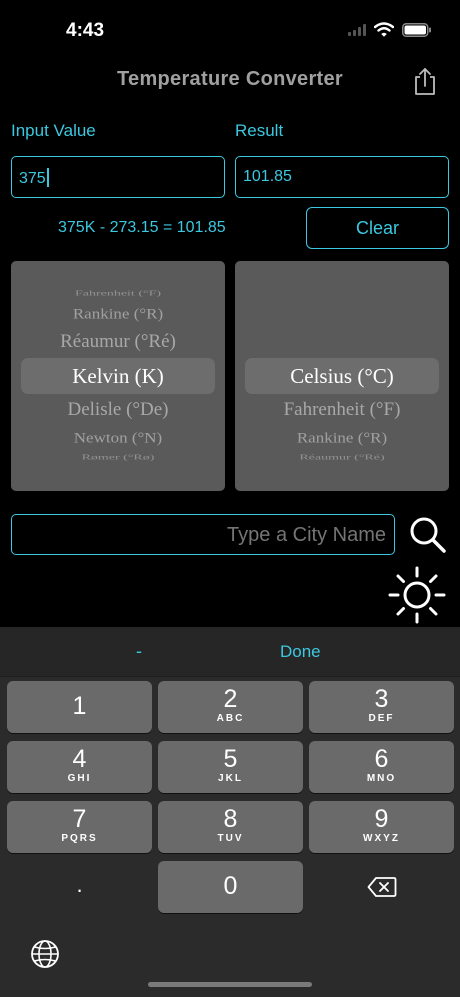  I want to click on backspace-key, so click(381, 887).